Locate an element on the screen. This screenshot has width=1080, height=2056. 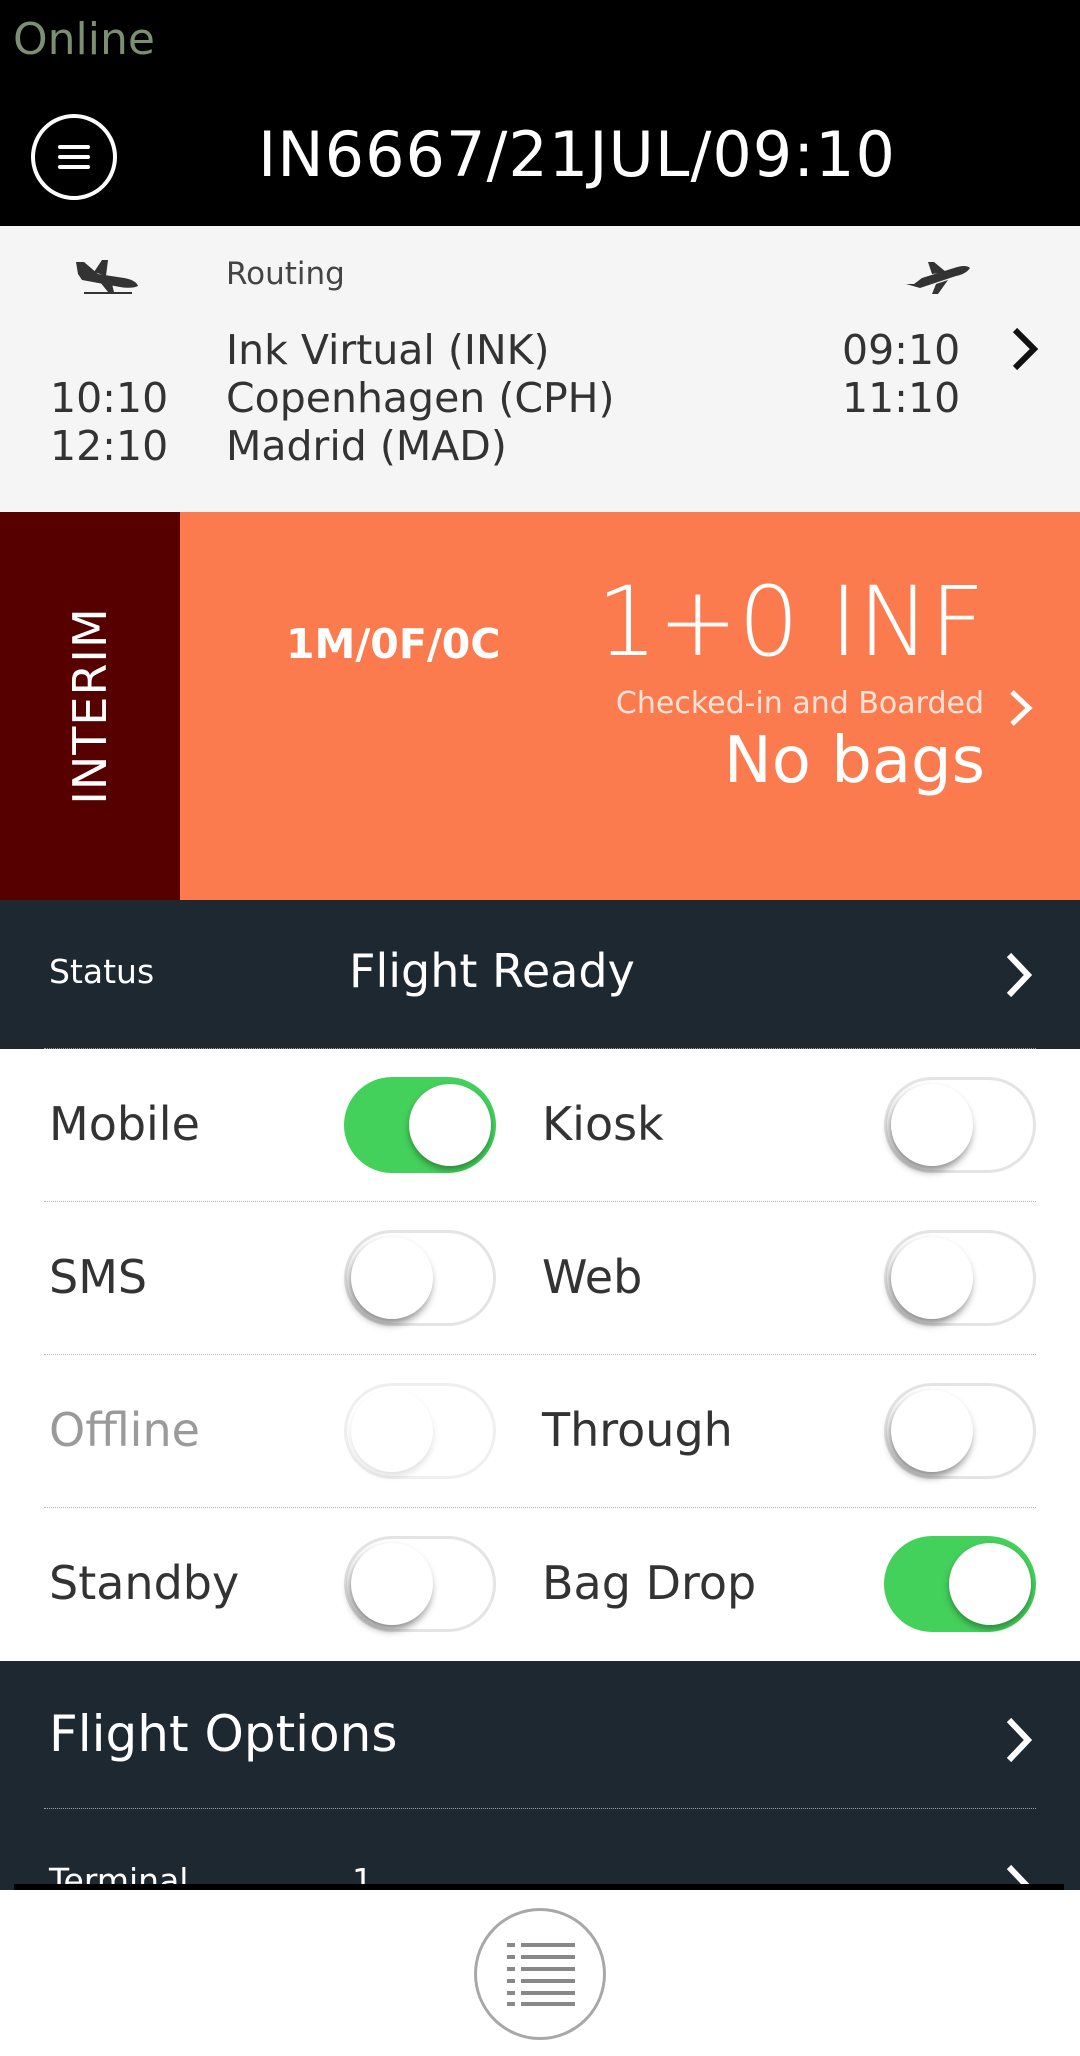
toggle-label-sms: SMS is located at coordinates (98, 1277).